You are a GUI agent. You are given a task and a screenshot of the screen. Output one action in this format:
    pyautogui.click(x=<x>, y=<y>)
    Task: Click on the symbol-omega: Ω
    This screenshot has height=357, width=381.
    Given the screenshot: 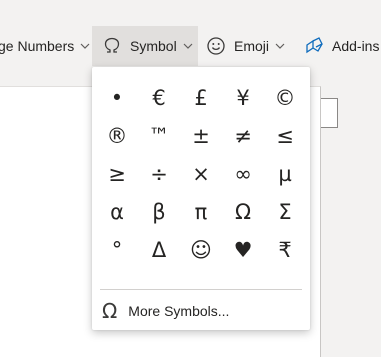 What is the action you would take?
    pyautogui.click(x=243, y=212)
    